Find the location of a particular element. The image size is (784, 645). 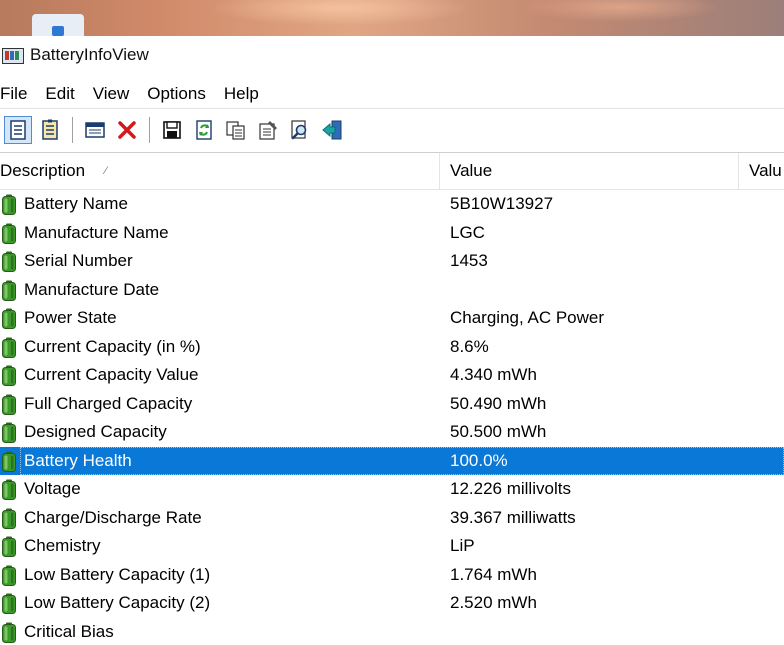

properties-sheet-button is located at coordinates (268, 130).